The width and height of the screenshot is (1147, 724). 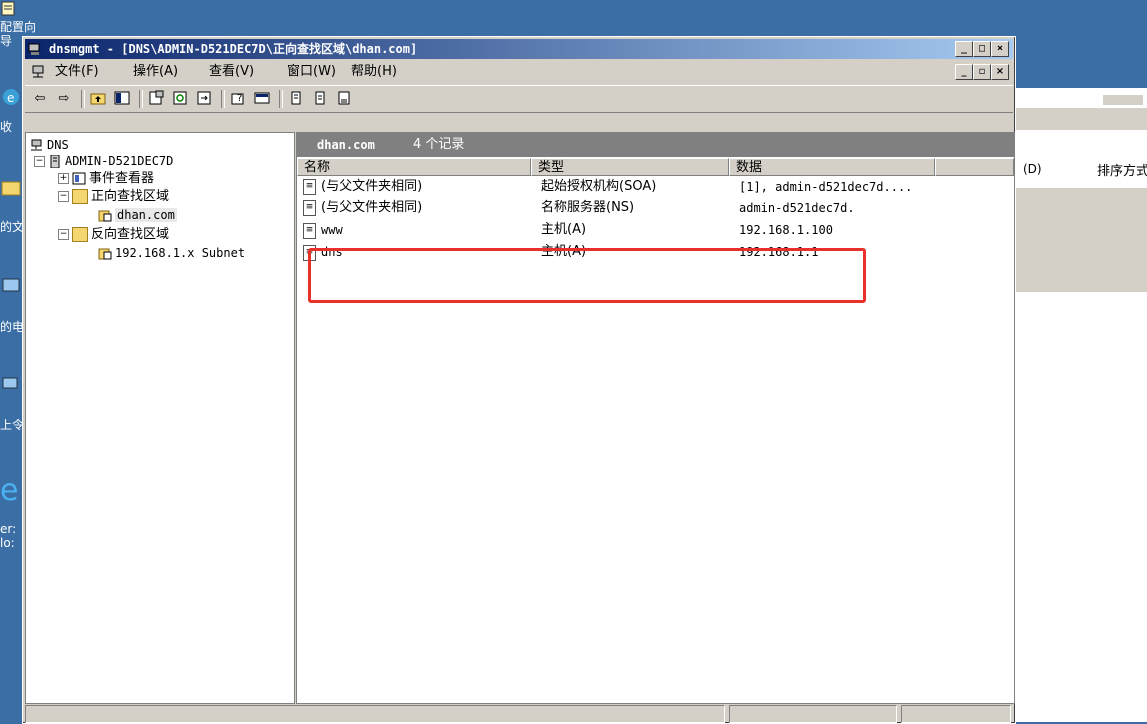 What do you see at coordinates (155, 72) in the screenshot?
I see `menu-action: 操作(A)` at bounding box center [155, 72].